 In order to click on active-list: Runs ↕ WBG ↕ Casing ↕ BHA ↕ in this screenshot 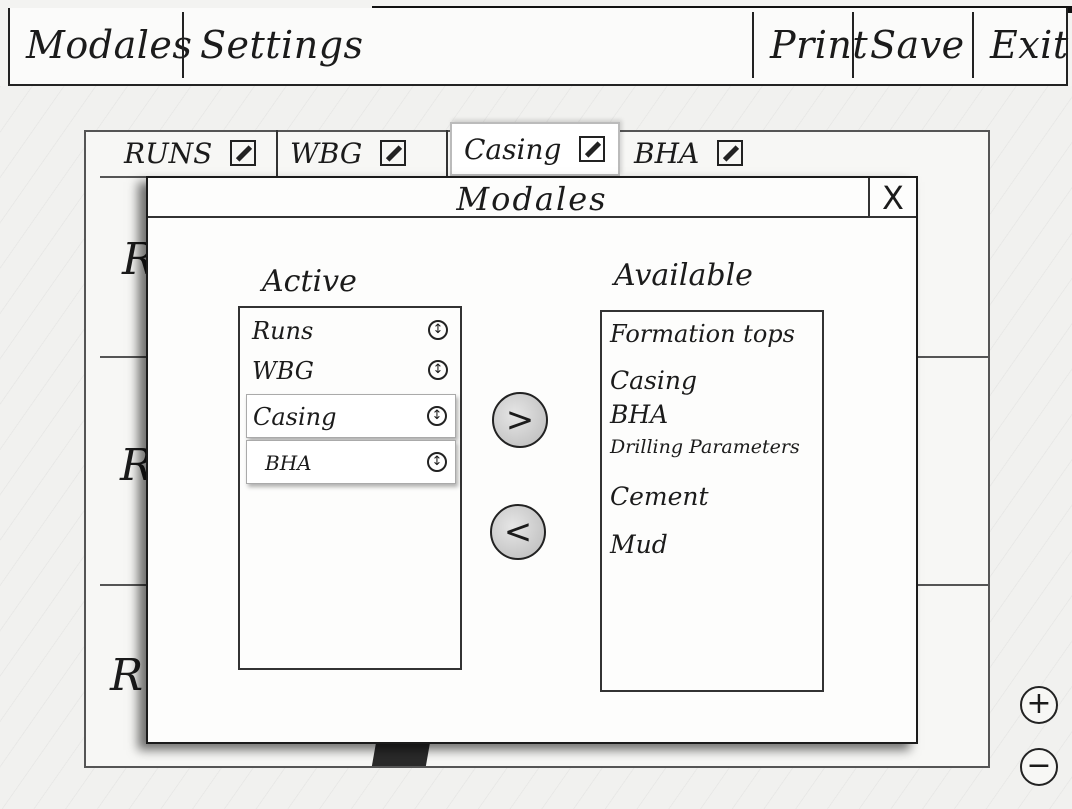, I will do `click(350, 488)`.